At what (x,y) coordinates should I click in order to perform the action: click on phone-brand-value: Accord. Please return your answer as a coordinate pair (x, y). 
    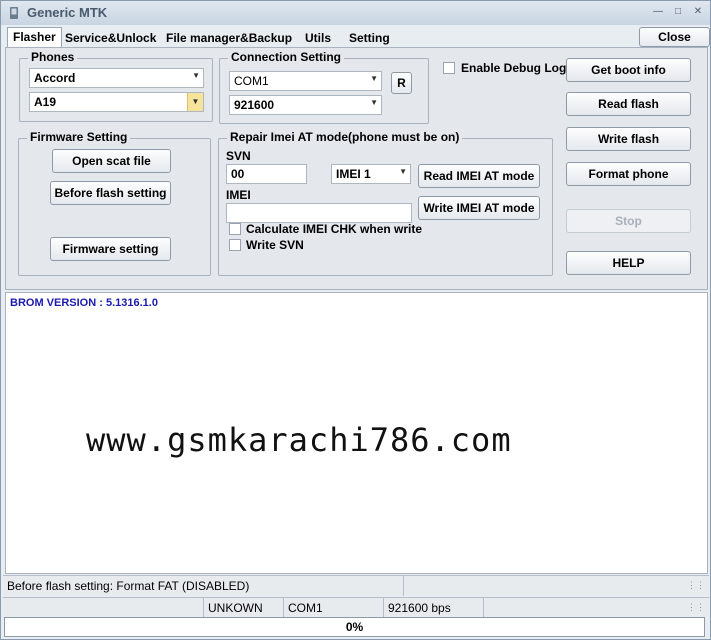
    Looking at the image, I should click on (55, 78).